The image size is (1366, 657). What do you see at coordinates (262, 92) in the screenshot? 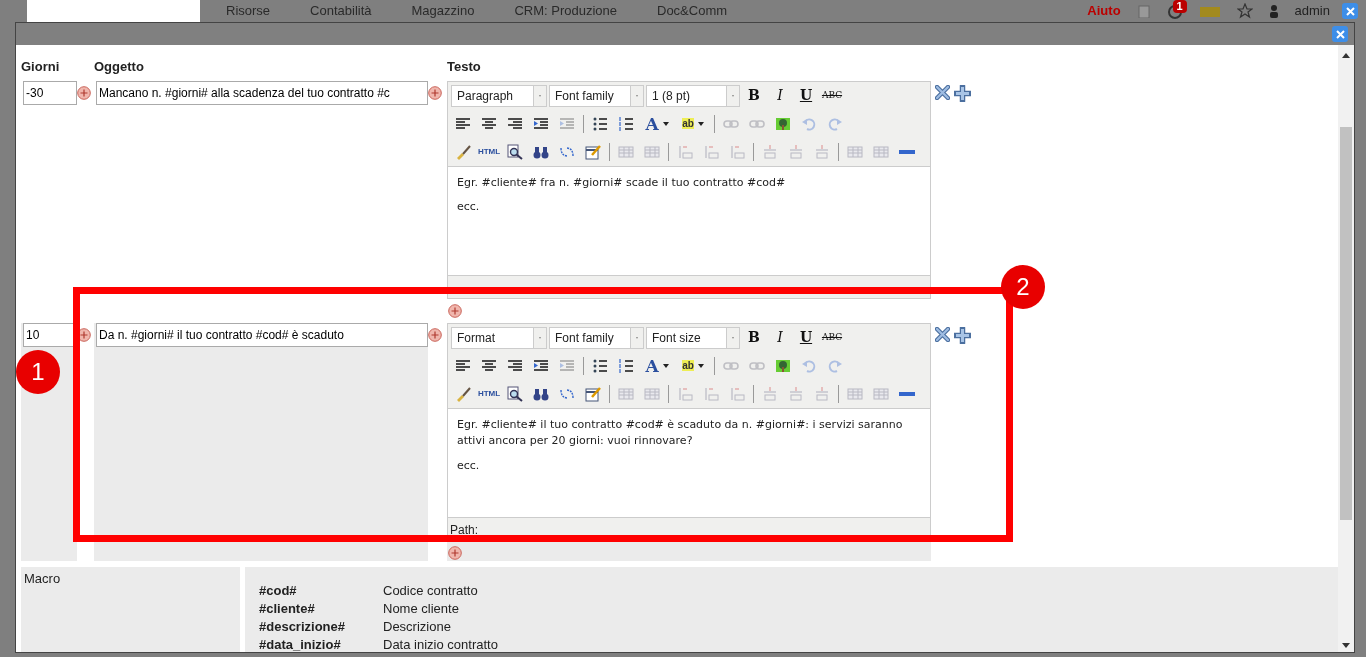
I see `subject-input: Mancano n. #giorni# alla scadenza del tuo contratto #c` at bounding box center [262, 92].